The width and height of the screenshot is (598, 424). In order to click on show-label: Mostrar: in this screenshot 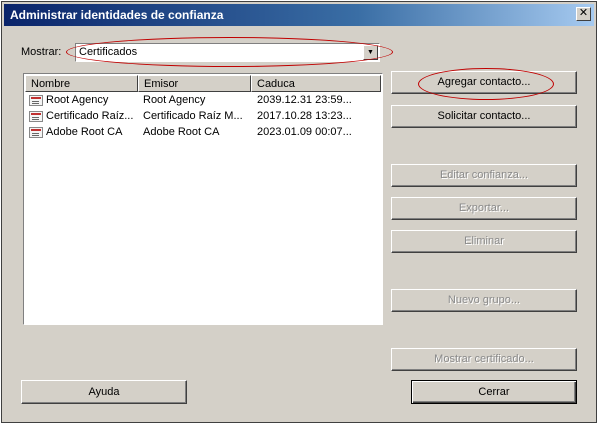, I will do `click(41, 52)`.